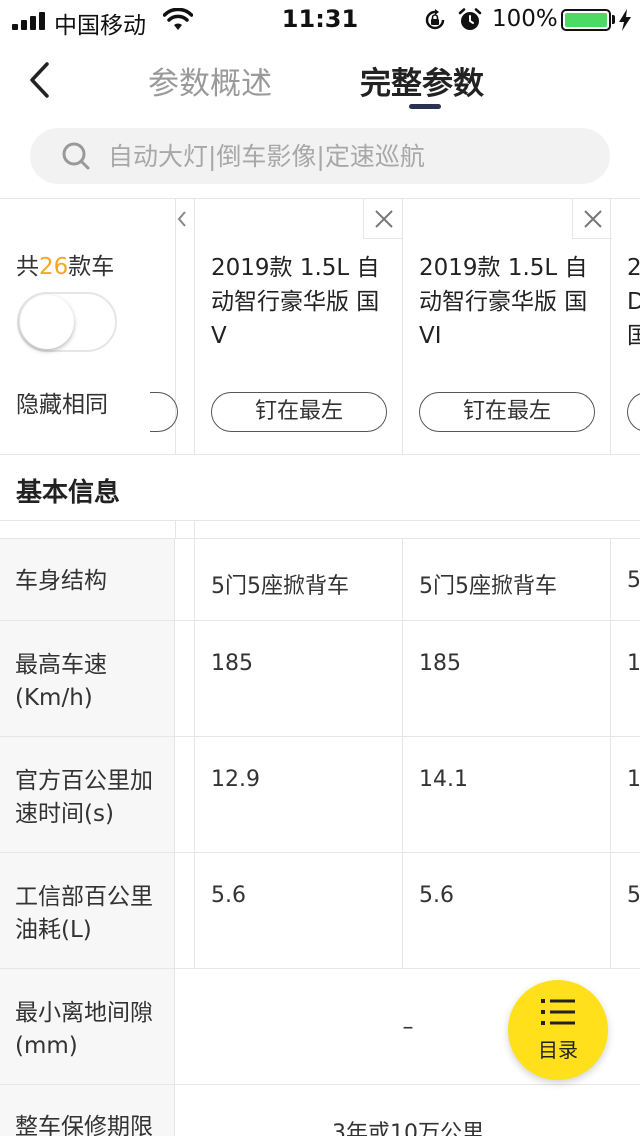 The height and width of the screenshot is (1136, 640). Describe the element at coordinates (87, 579) in the screenshot. I see `row-label: 车身结构` at that location.